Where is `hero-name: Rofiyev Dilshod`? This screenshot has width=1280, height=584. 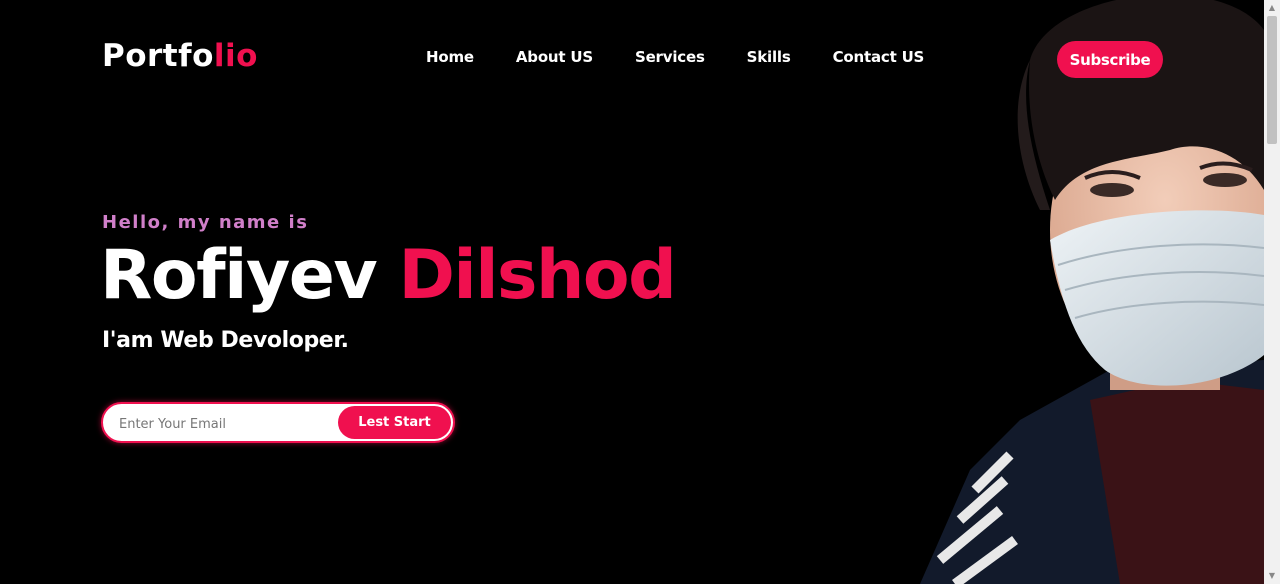
hero-name: Rofiyev Dilshod is located at coordinates (388, 275).